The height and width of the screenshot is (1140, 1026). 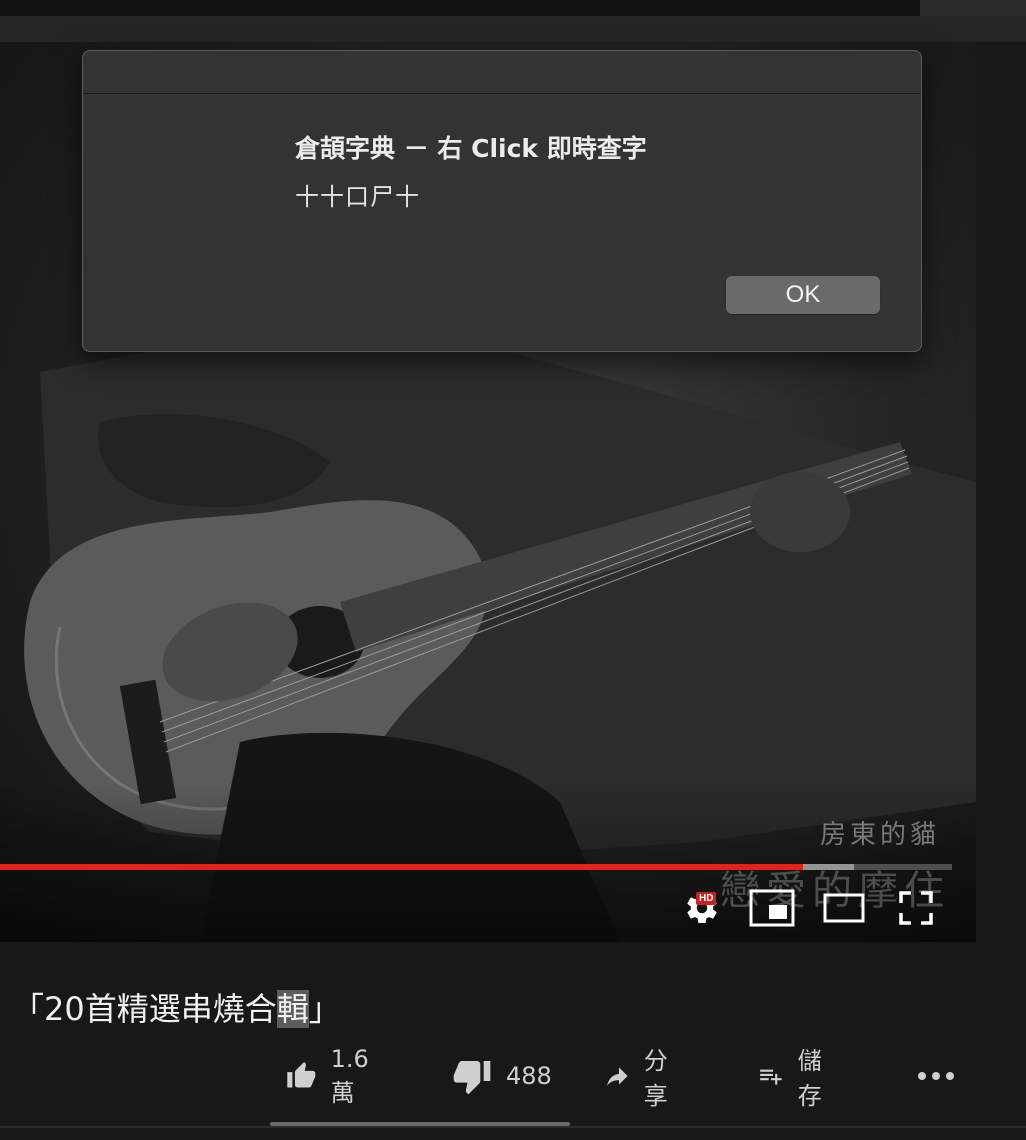 I want to click on video-title: 「20首精選串燒合輯」, so click(x=176, y=1007).